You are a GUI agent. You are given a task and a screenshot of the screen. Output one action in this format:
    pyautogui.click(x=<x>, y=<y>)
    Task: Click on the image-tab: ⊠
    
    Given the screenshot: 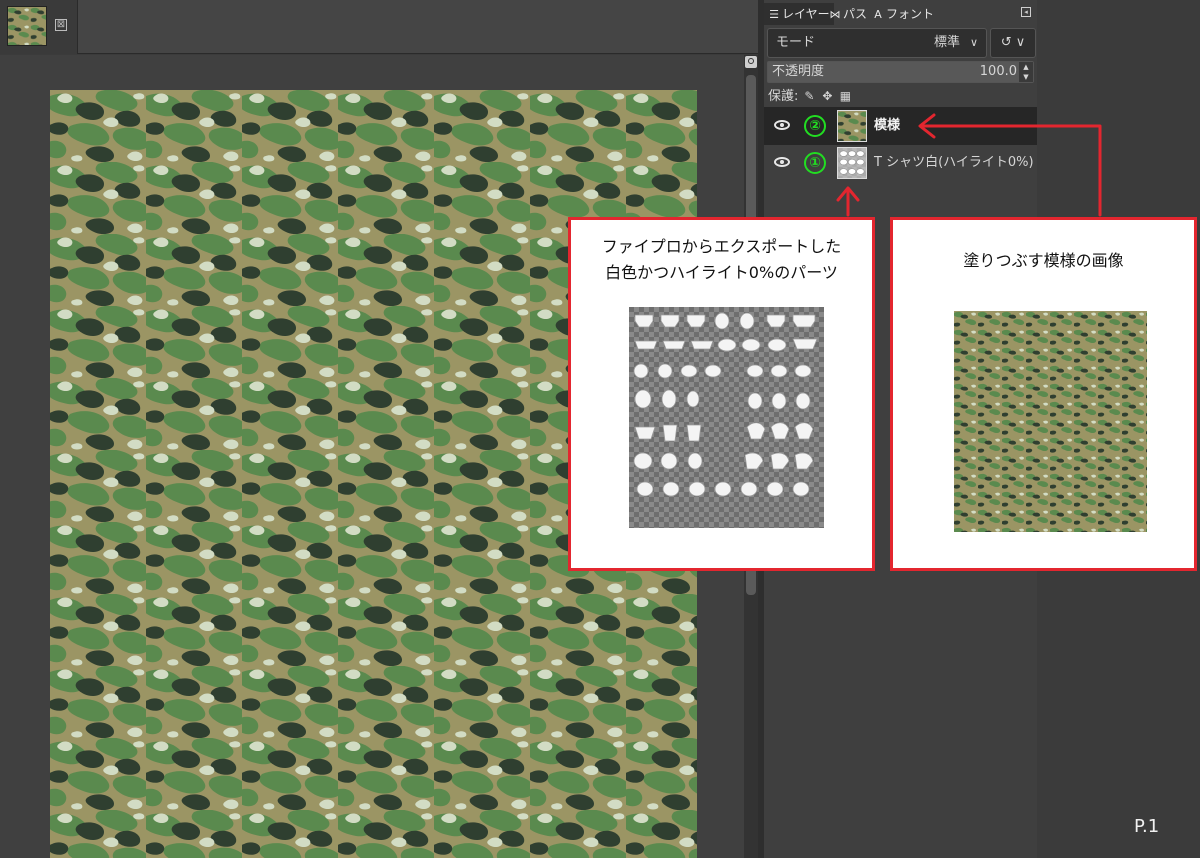 What is the action you would take?
    pyautogui.click(x=39, y=27)
    